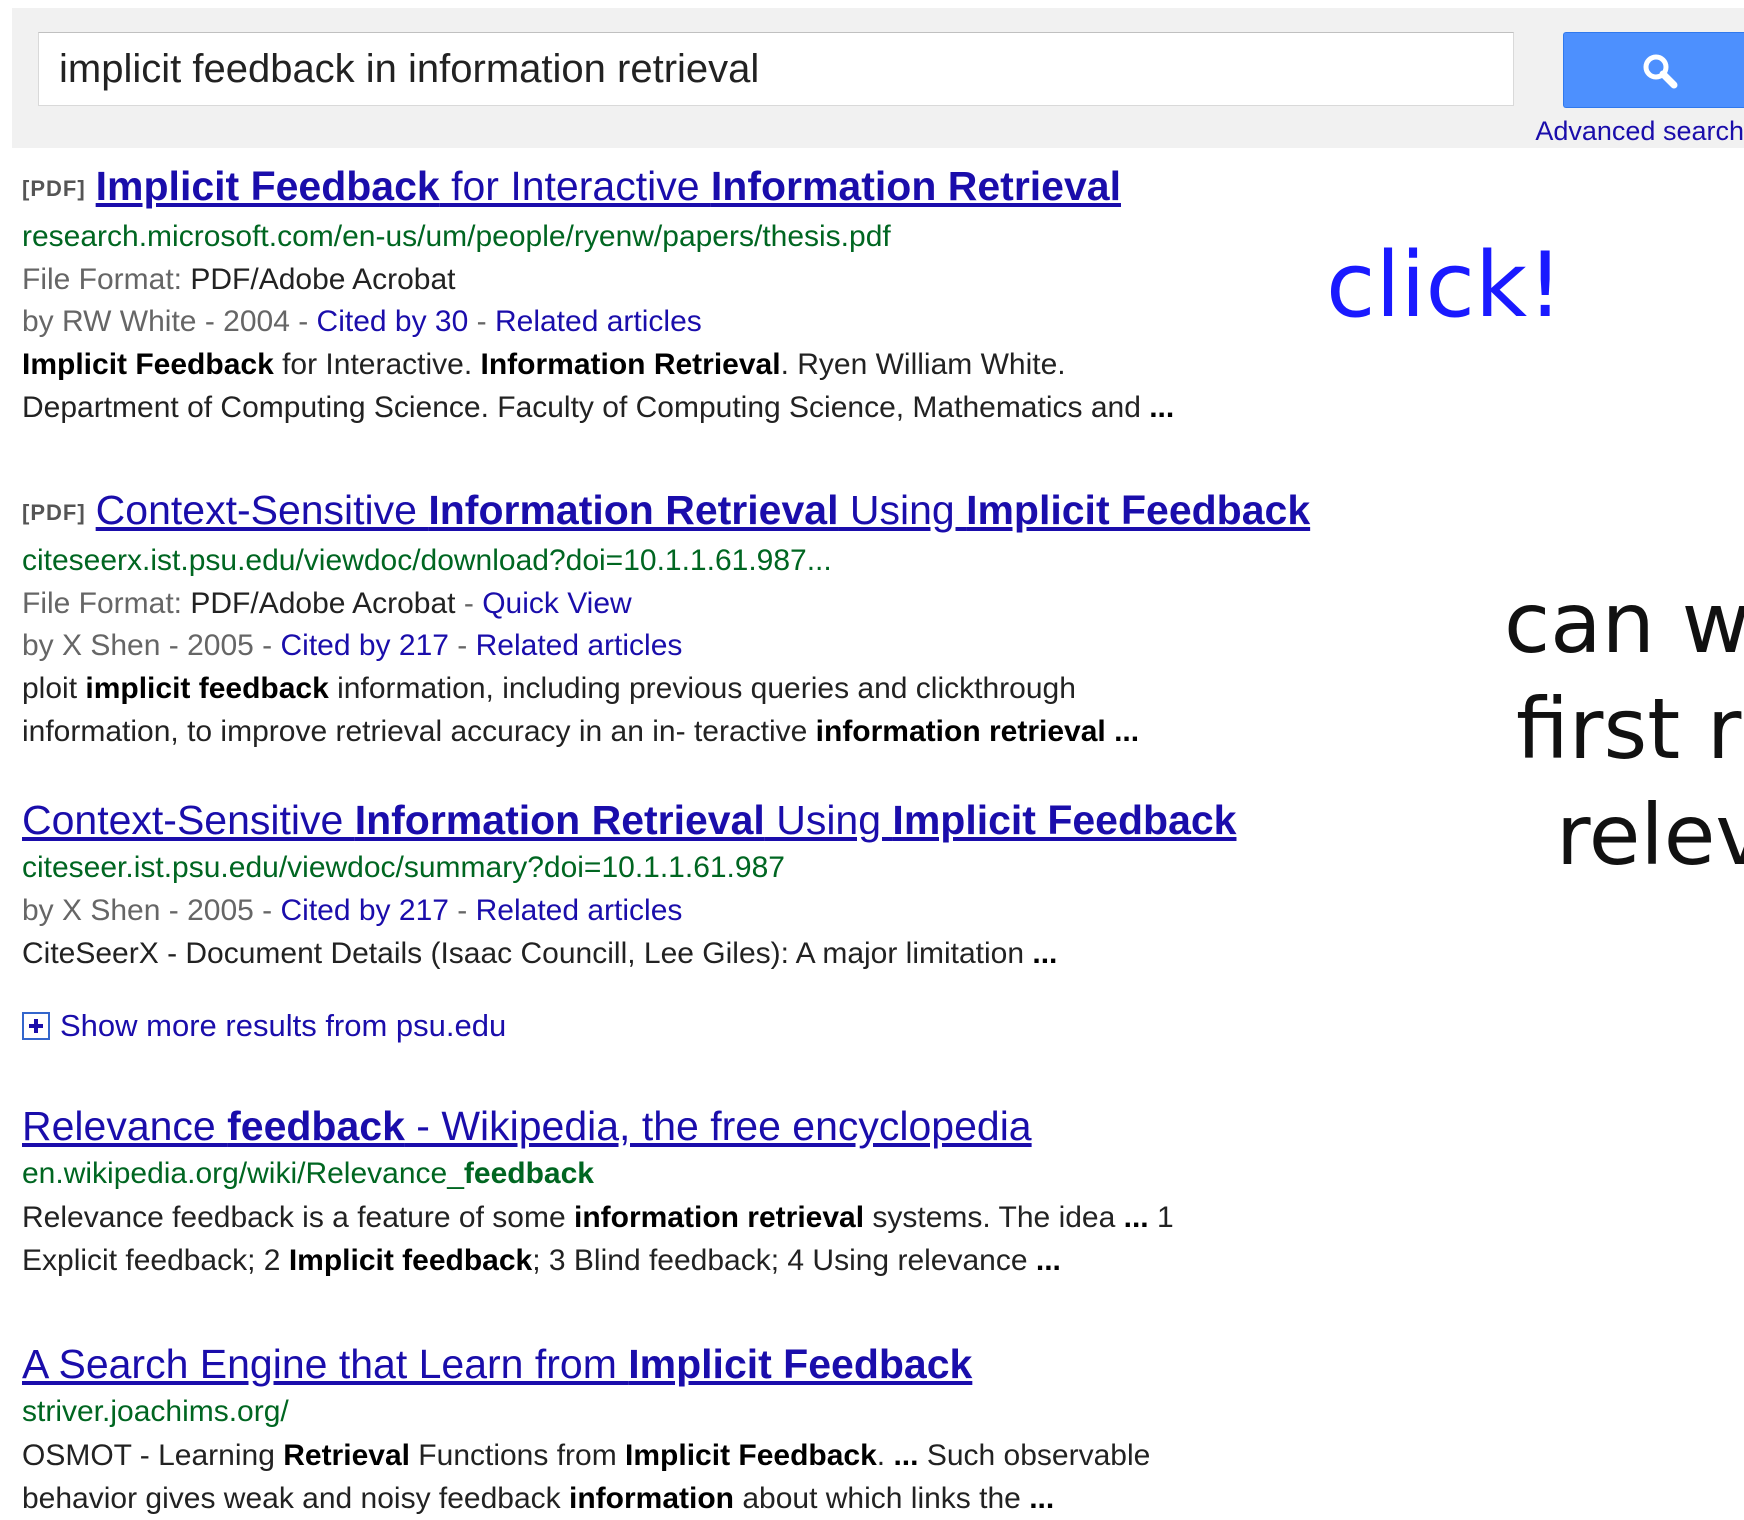  I want to click on title-part: A Search Engine that Learn from, so click(325, 1364).